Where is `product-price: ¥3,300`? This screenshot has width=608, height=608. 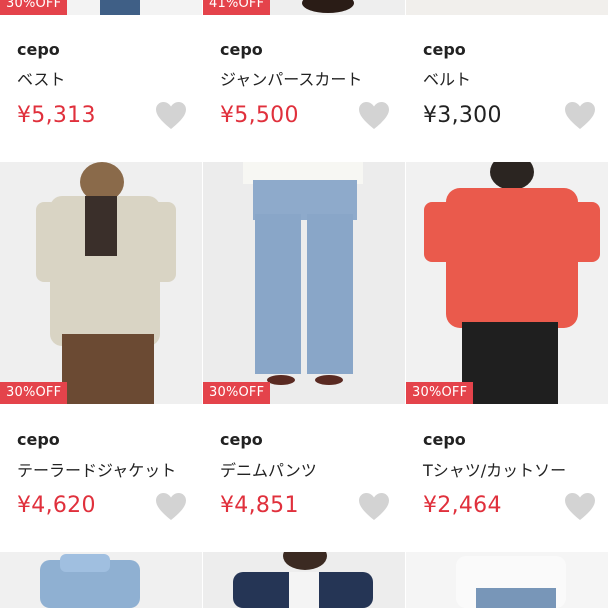 product-price: ¥3,300 is located at coordinates (462, 115).